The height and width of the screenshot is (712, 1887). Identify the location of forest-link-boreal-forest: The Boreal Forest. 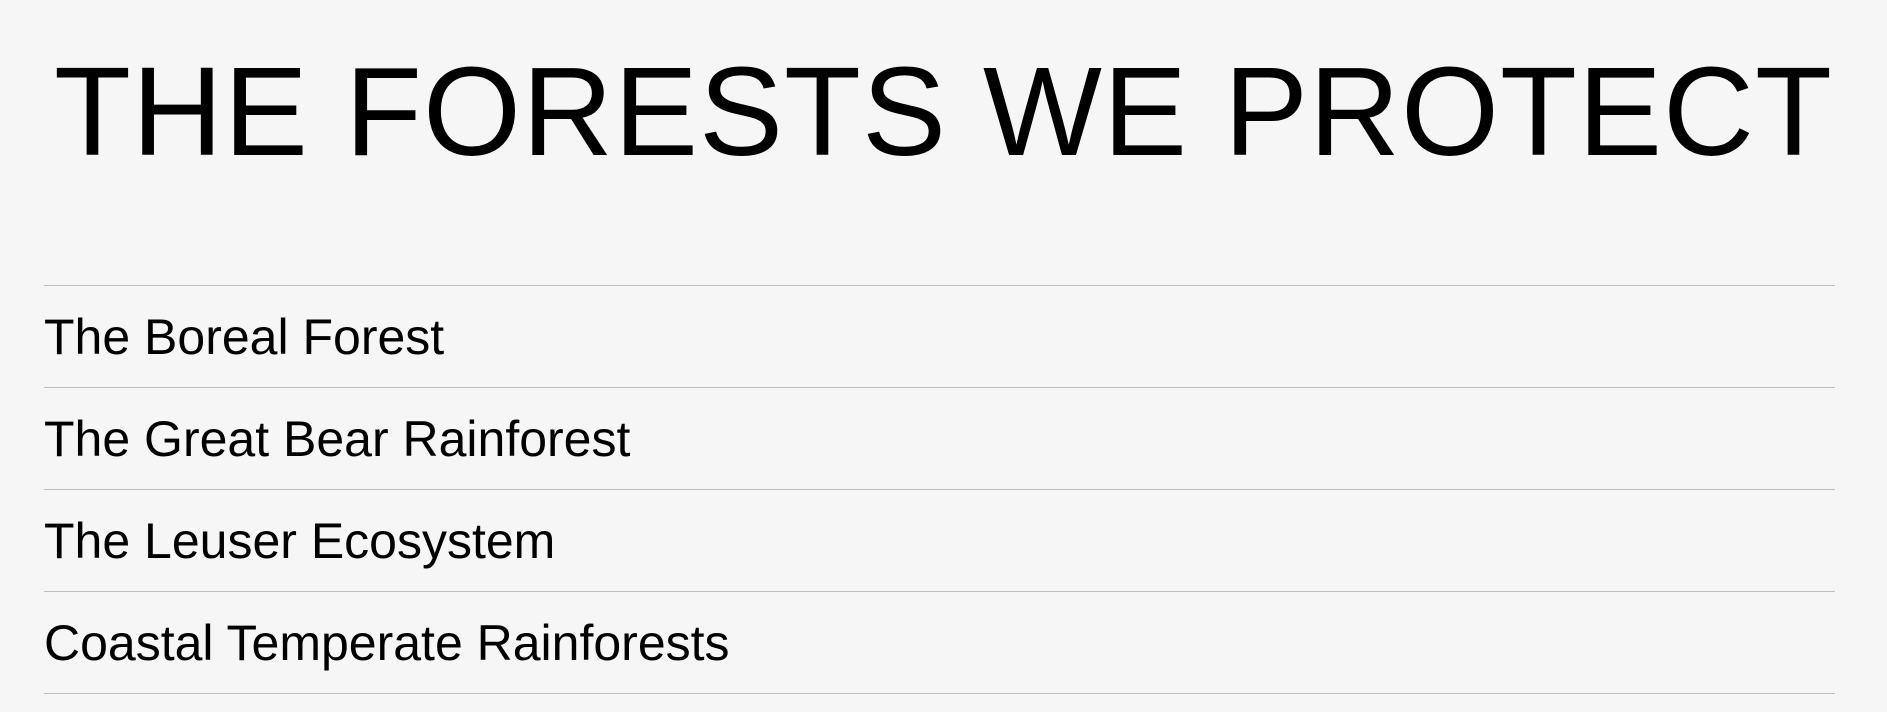
(244, 337).